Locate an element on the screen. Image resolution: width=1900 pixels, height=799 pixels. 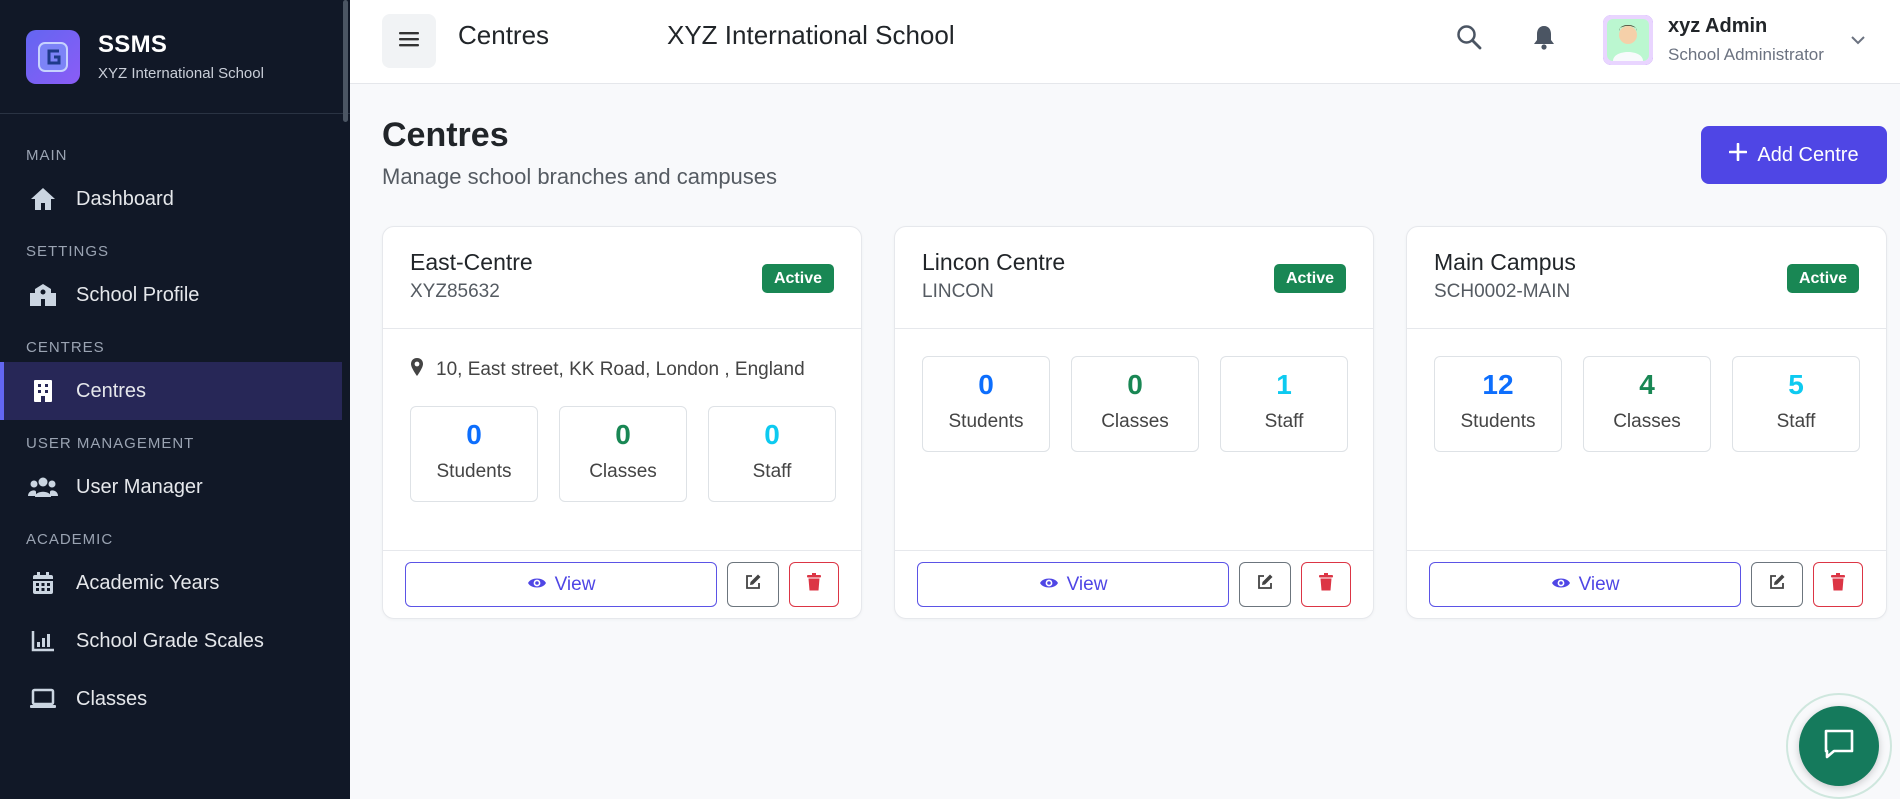
chart-icon is located at coordinates (43, 641).